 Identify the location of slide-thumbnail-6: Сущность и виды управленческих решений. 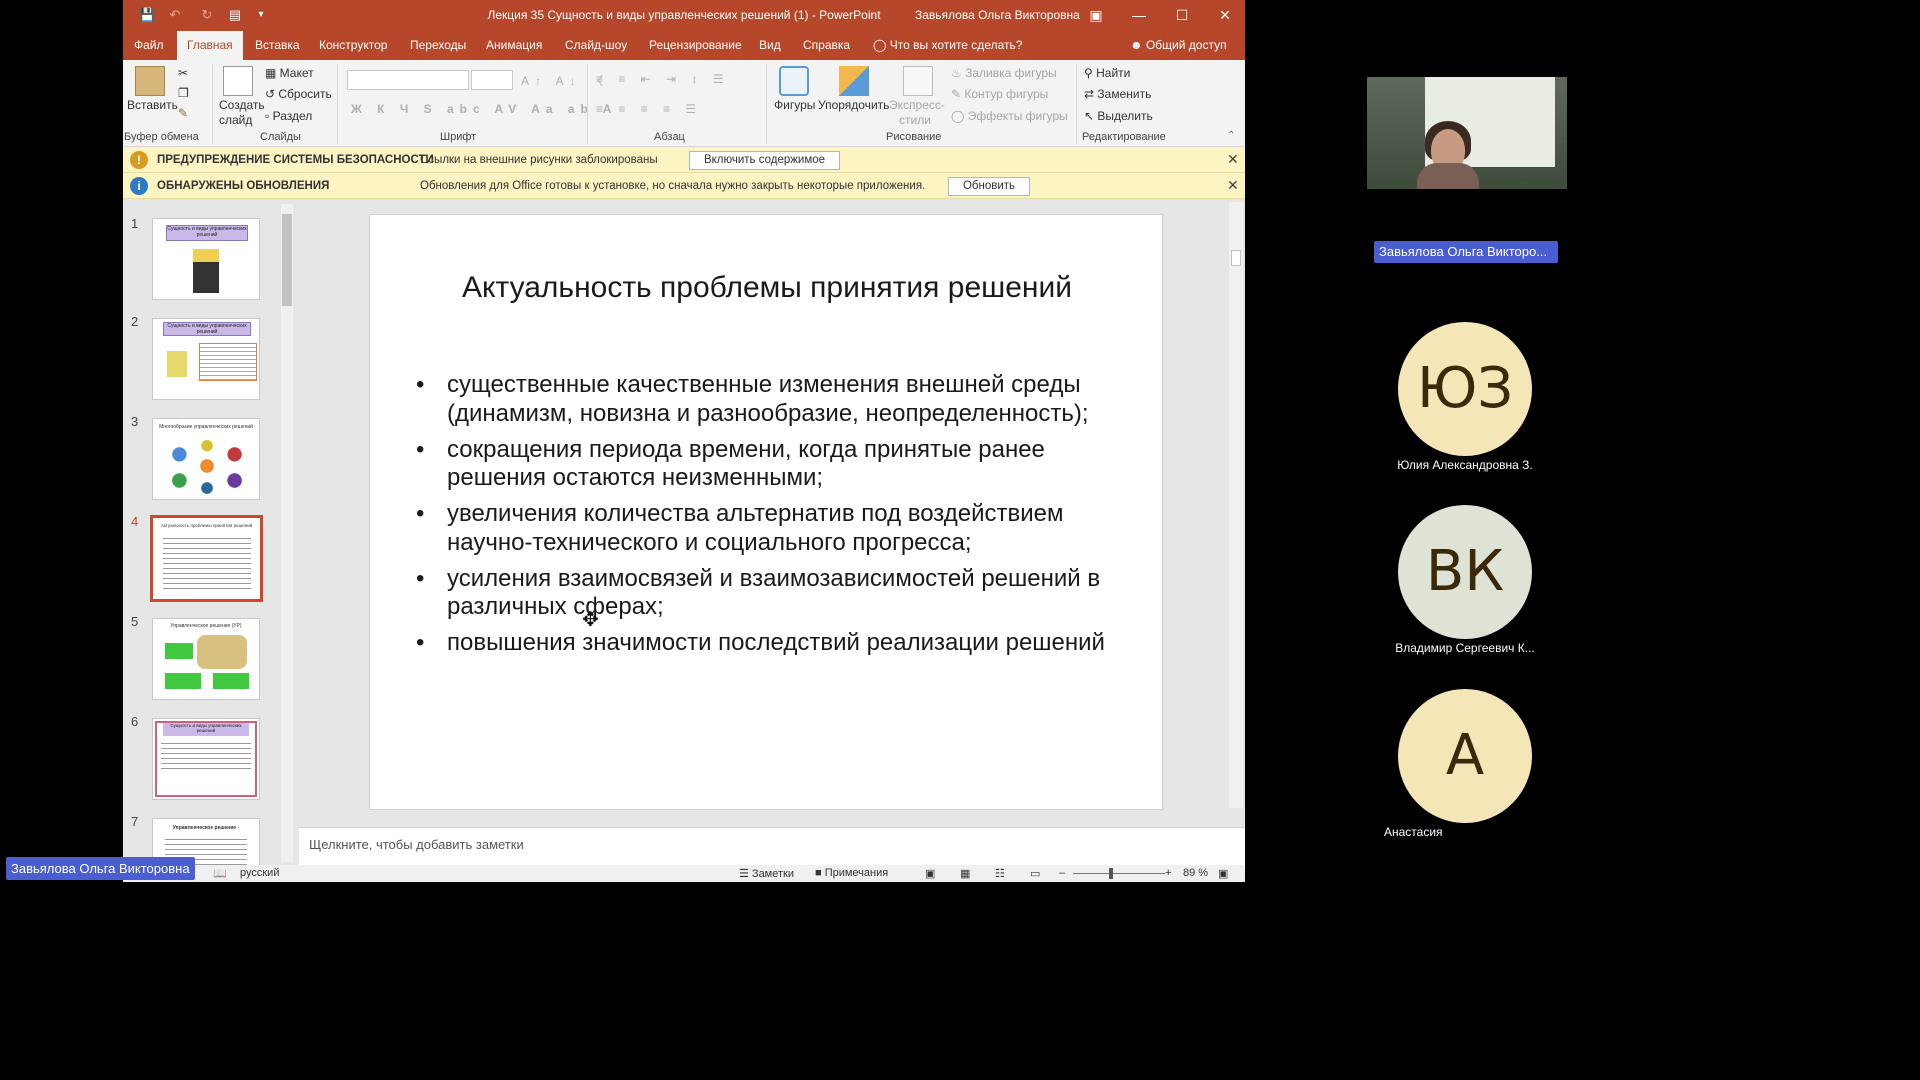
(206, 759).